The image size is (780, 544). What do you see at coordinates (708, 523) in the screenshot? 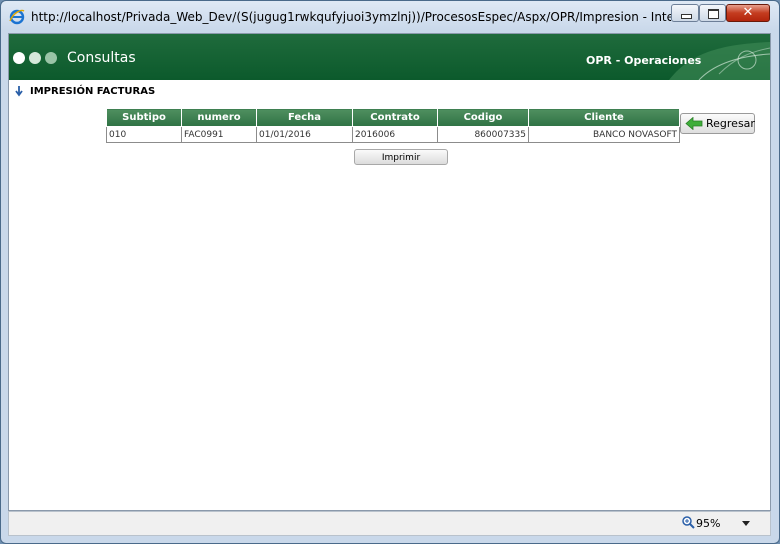
I see `zoom-level: 95%` at bounding box center [708, 523].